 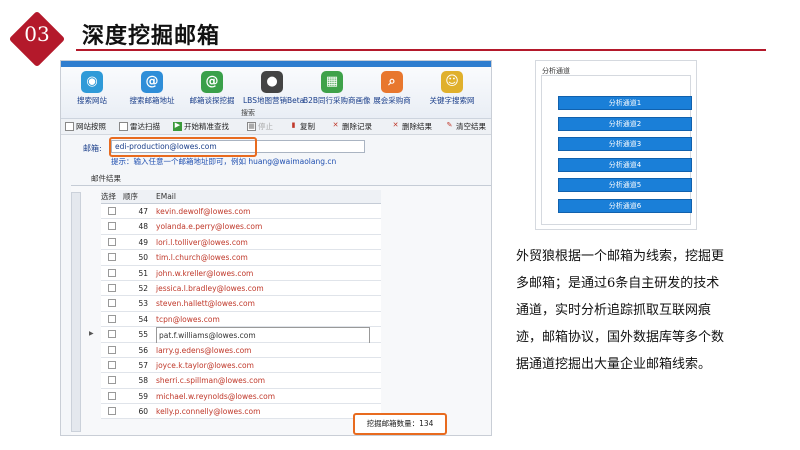 I want to click on table-row: 51 john.w.kreller@lowes.com, so click(x=241, y=273).